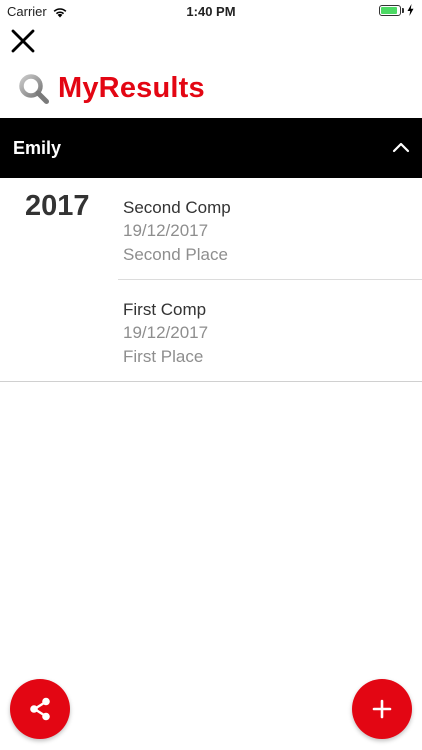 The width and height of the screenshot is (422, 750). Describe the element at coordinates (163, 356) in the screenshot. I see `result-place: First Place` at that location.